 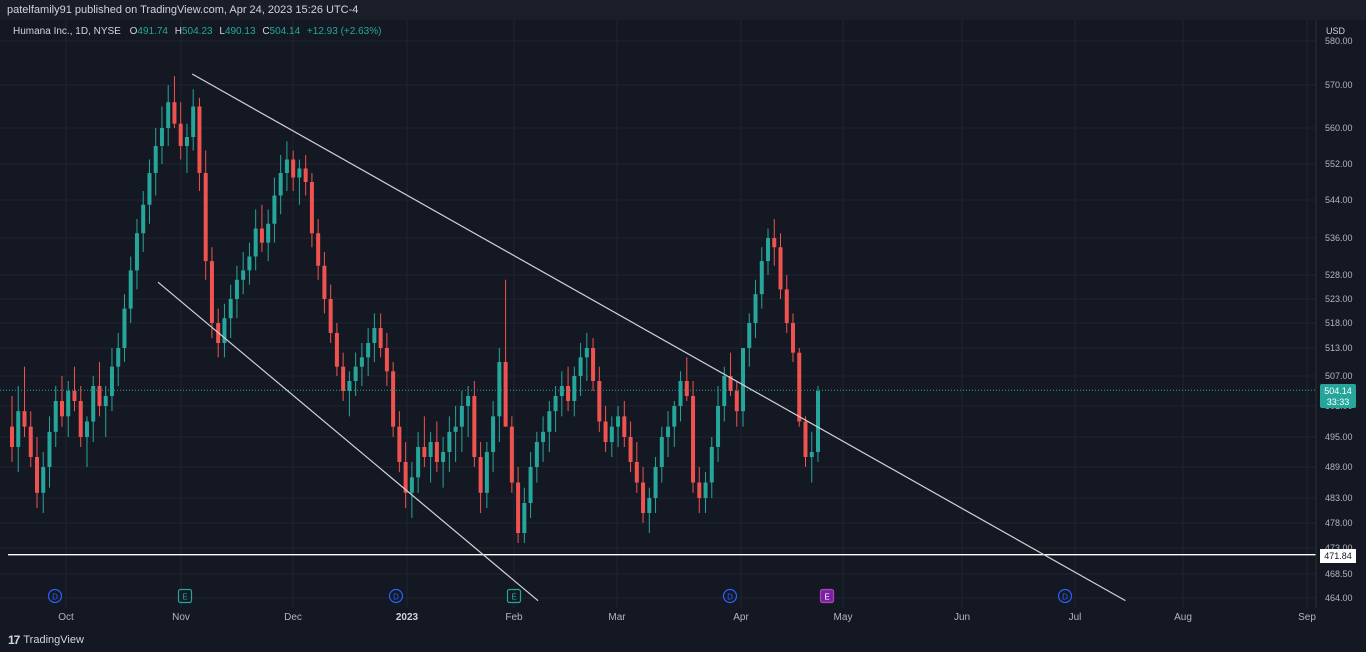 I want to click on y-tick-label: 528.00, so click(x=1339, y=275).